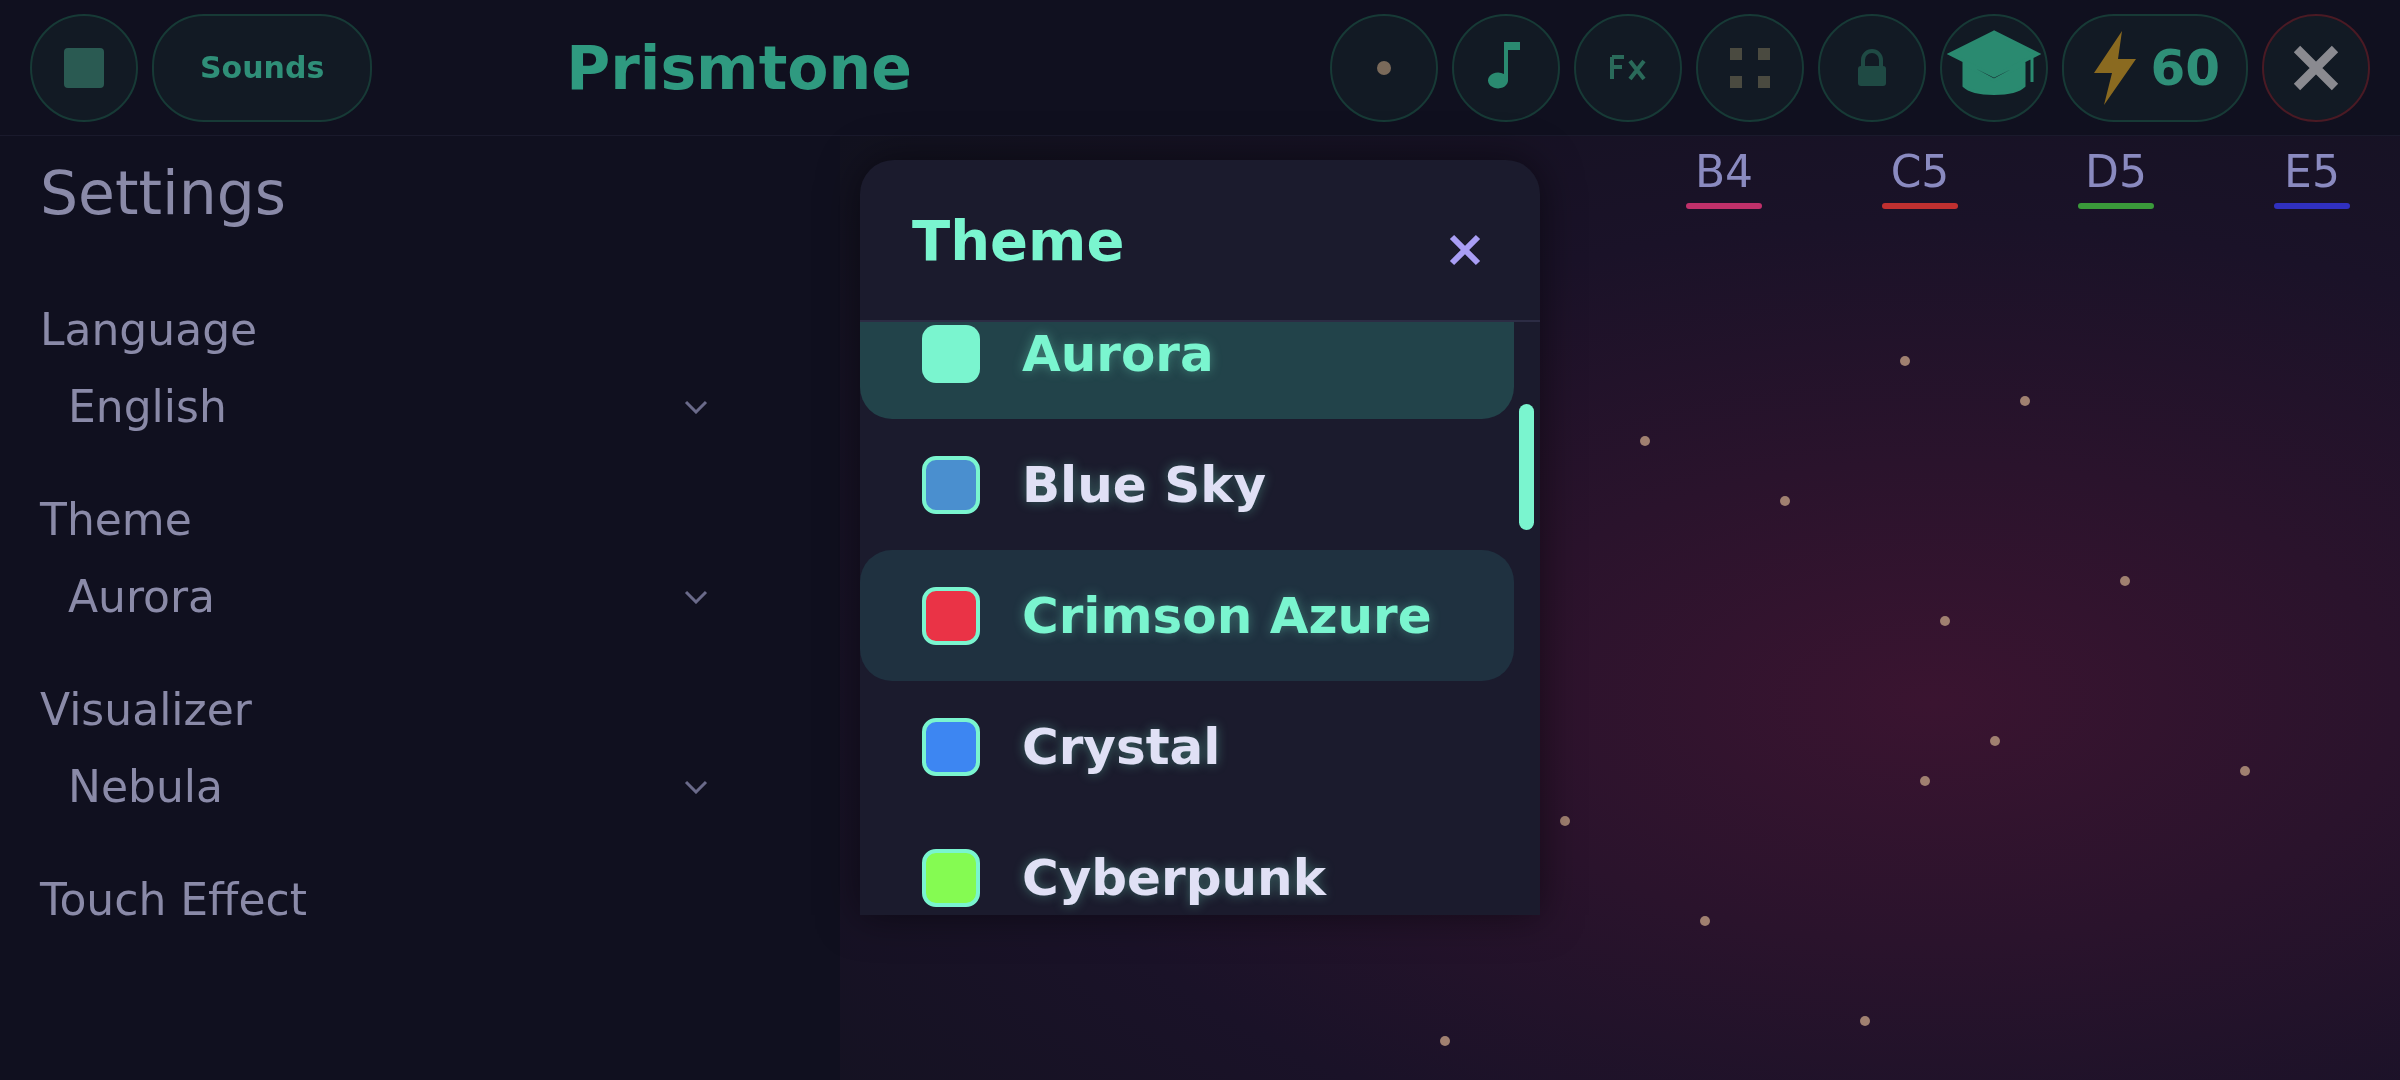 This screenshot has height=1080, width=2400. What do you see at coordinates (173, 899) in the screenshot?
I see `setting-label: Touch Effect` at bounding box center [173, 899].